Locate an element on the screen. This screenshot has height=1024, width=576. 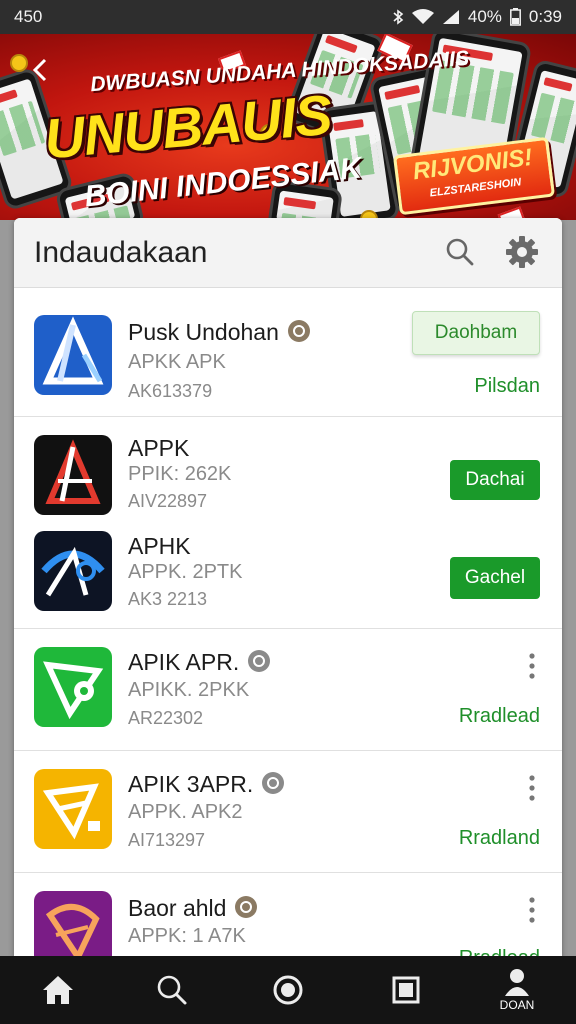
nav-profile-label: DOAN is located at coordinates (517, 1005).